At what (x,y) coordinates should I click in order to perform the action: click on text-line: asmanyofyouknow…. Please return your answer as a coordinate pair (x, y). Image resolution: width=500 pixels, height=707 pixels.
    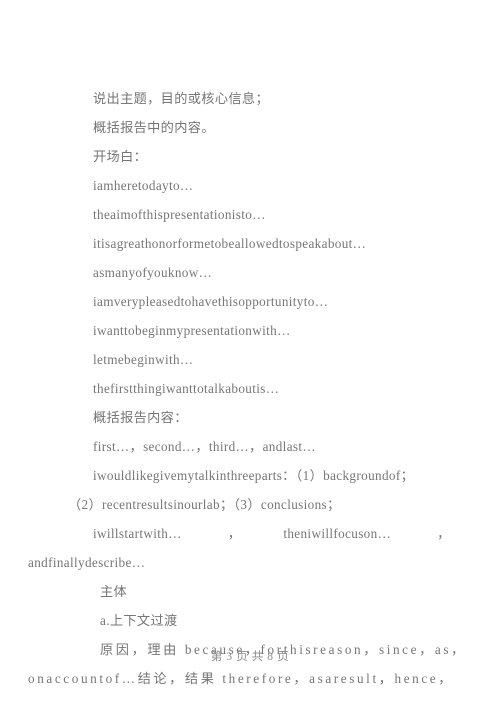
    Looking at the image, I should click on (153, 272).